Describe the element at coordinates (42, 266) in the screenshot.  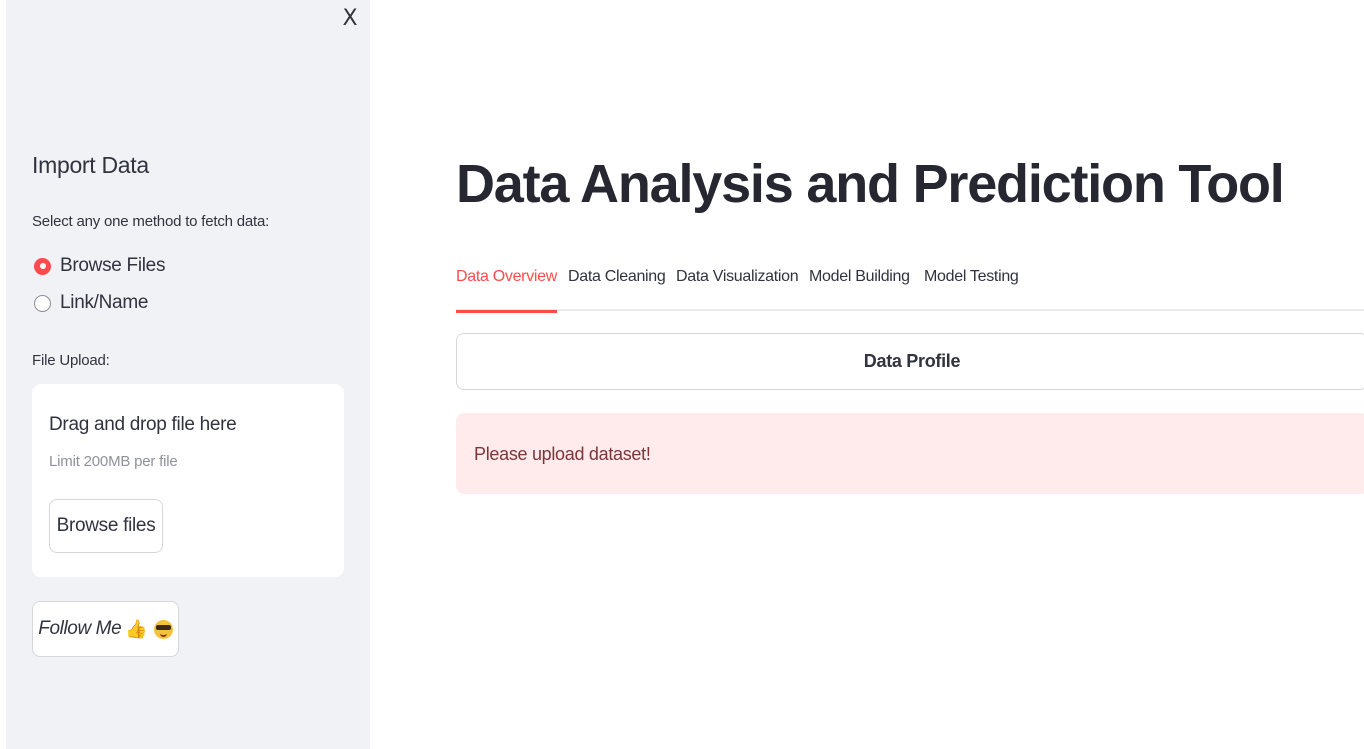
I see `radio-checked-icon` at that location.